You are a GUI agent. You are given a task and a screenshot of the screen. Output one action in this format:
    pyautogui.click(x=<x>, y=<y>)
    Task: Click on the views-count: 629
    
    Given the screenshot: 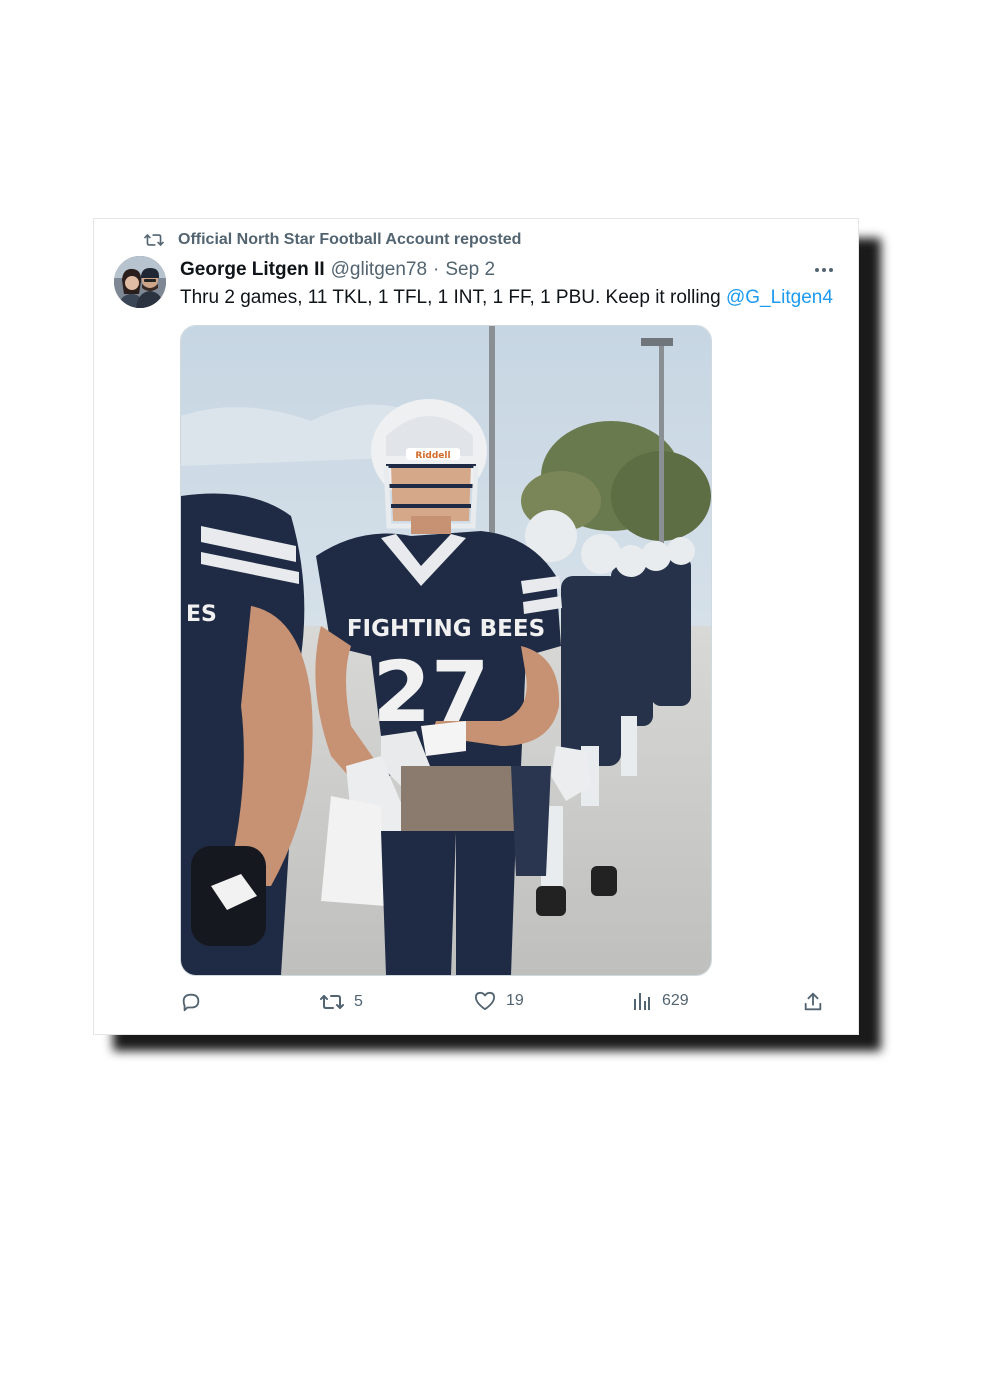 What is the action you would take?
    pyautogui.click(x=675, y=1000)
    